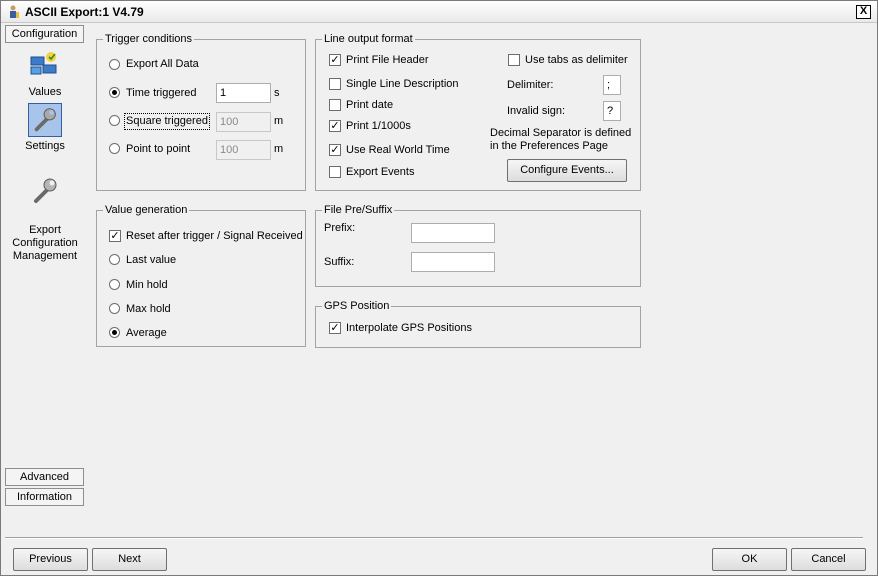  Describe the element at coordinates (530, 85) in the screenshot. I see `delimiter-label: Delimiter:` at that location.